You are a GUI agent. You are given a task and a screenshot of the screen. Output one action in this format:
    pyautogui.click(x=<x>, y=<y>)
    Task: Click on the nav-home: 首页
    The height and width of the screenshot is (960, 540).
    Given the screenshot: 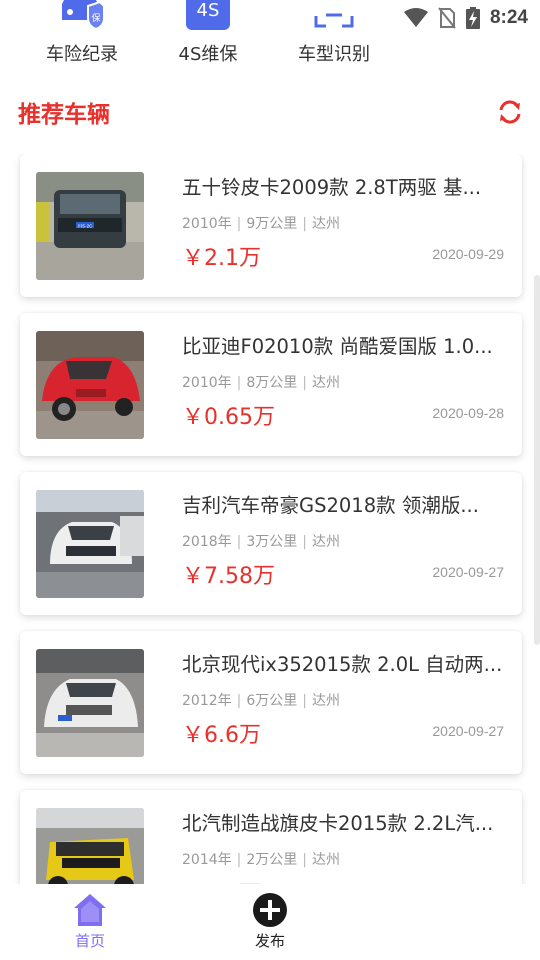 What is the action you would take?
    pyautogui.click(x=90, y=921)
    